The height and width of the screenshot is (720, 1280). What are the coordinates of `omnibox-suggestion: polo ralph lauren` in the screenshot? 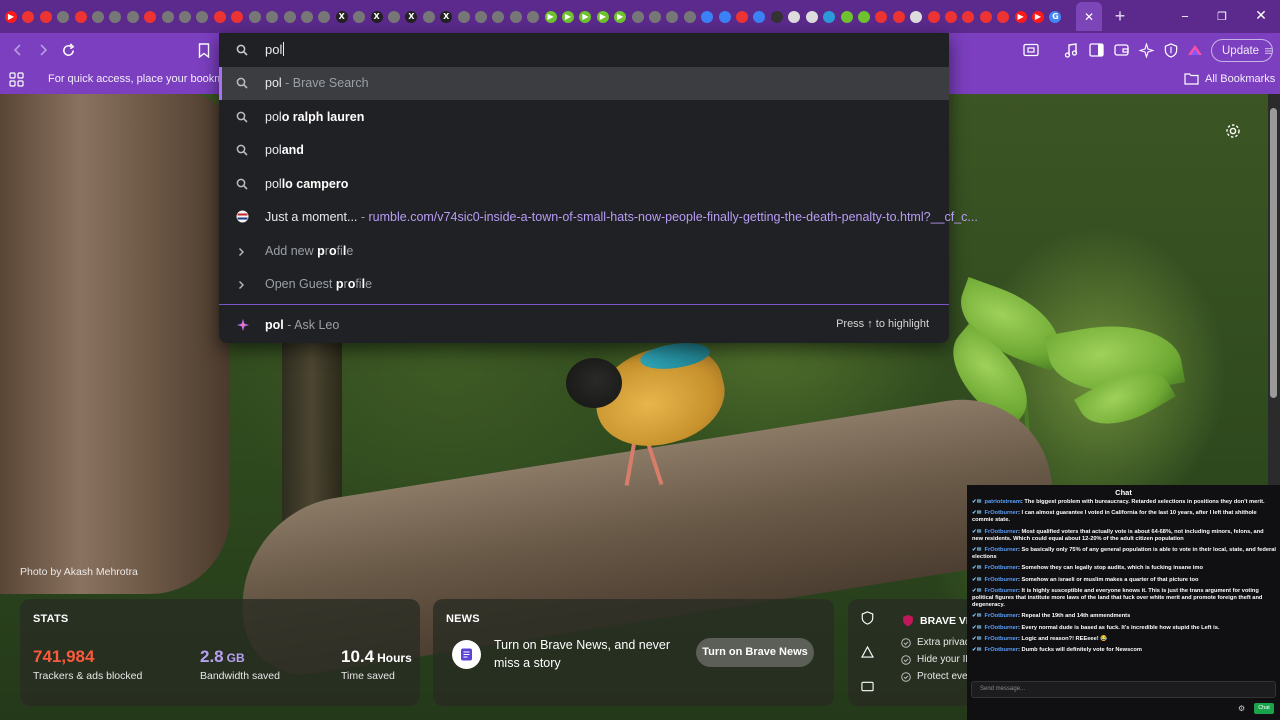 It's located at (584, 117).